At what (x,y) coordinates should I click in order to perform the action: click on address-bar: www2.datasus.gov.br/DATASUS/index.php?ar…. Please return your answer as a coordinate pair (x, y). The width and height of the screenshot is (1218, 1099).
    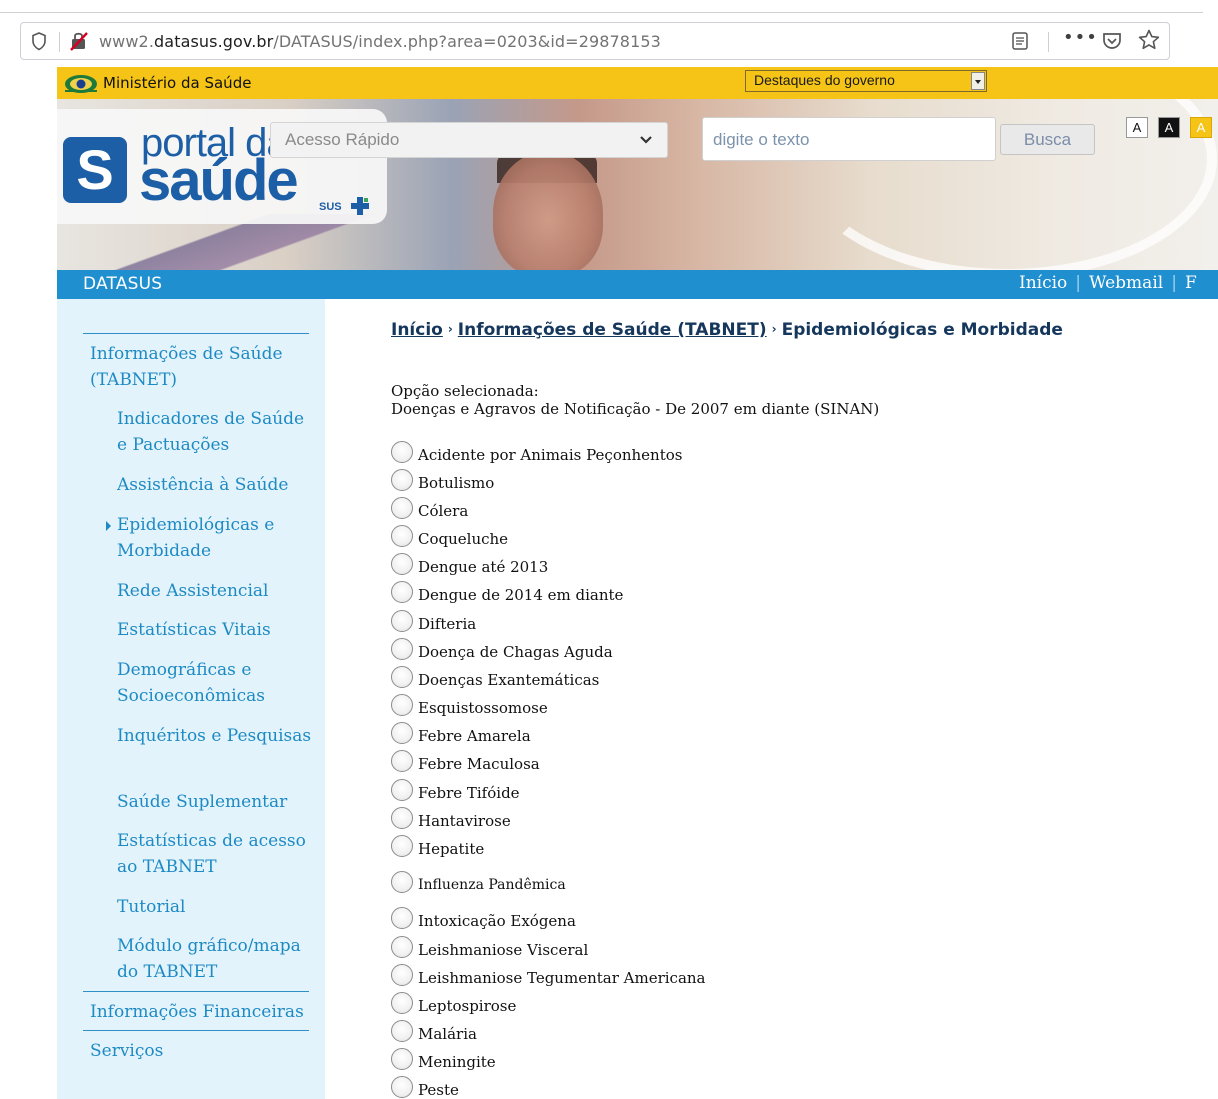
    Looking at the image, I should click on (595, 41).